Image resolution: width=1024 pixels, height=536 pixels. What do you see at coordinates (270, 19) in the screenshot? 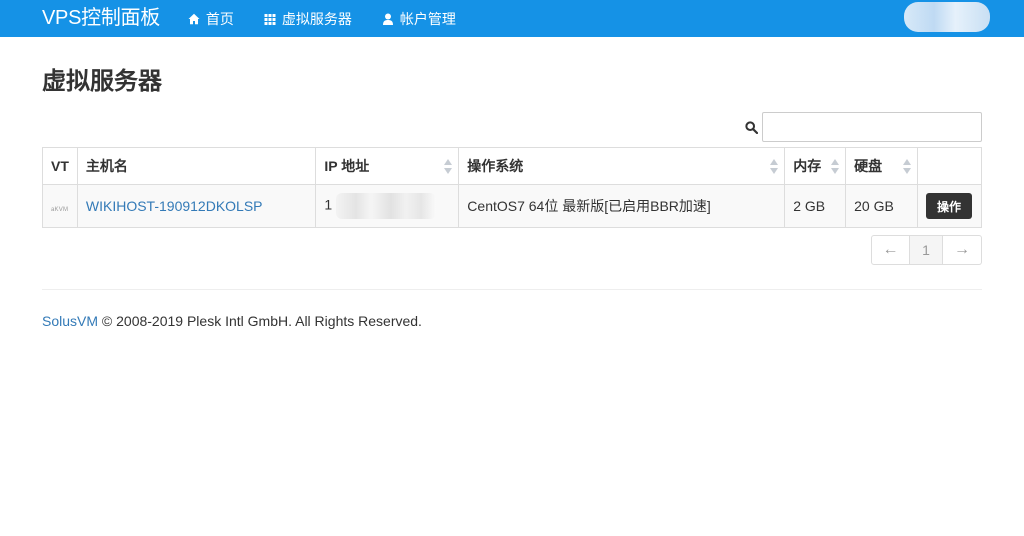
I see `grid-icon` at bounding box center [270, 19].